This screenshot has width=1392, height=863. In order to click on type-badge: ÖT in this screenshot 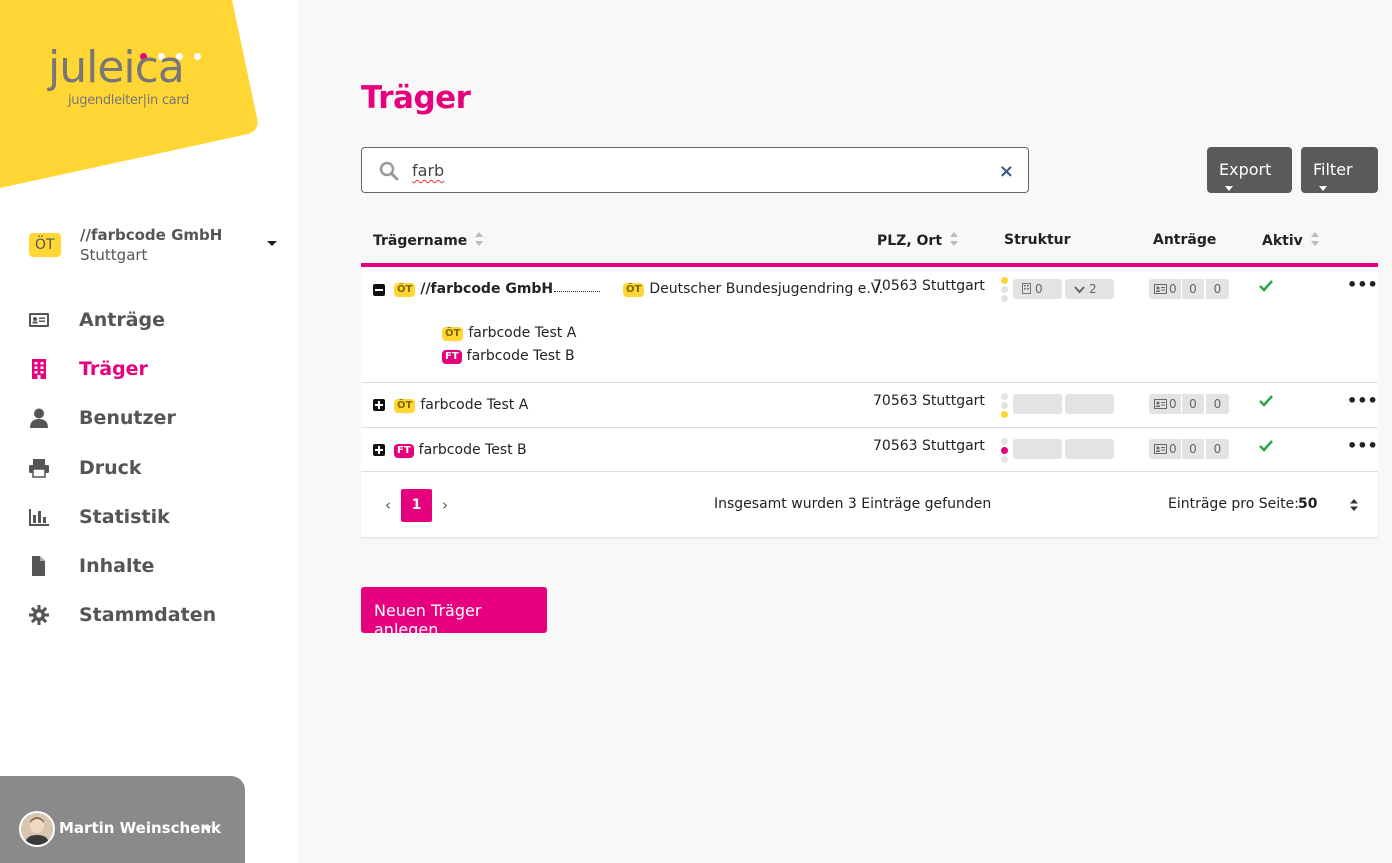, I will do `click(405, 290)`.